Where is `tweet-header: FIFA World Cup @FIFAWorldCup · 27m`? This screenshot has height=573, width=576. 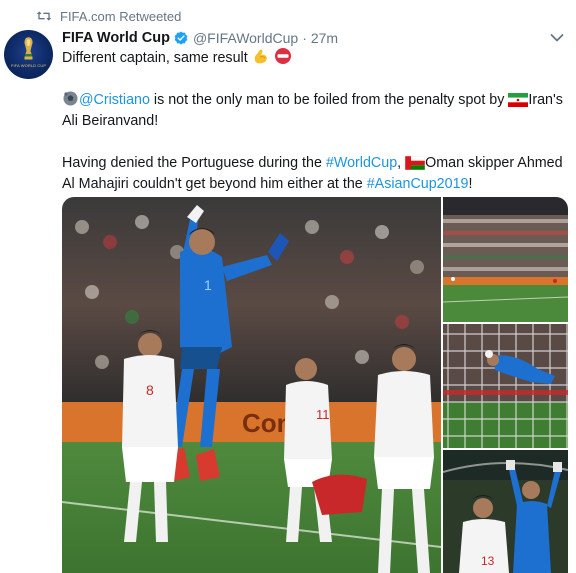
tweet-header: FIFA World Cup @FIFAWorldCup · 27m is located at coordinates (200, 38).